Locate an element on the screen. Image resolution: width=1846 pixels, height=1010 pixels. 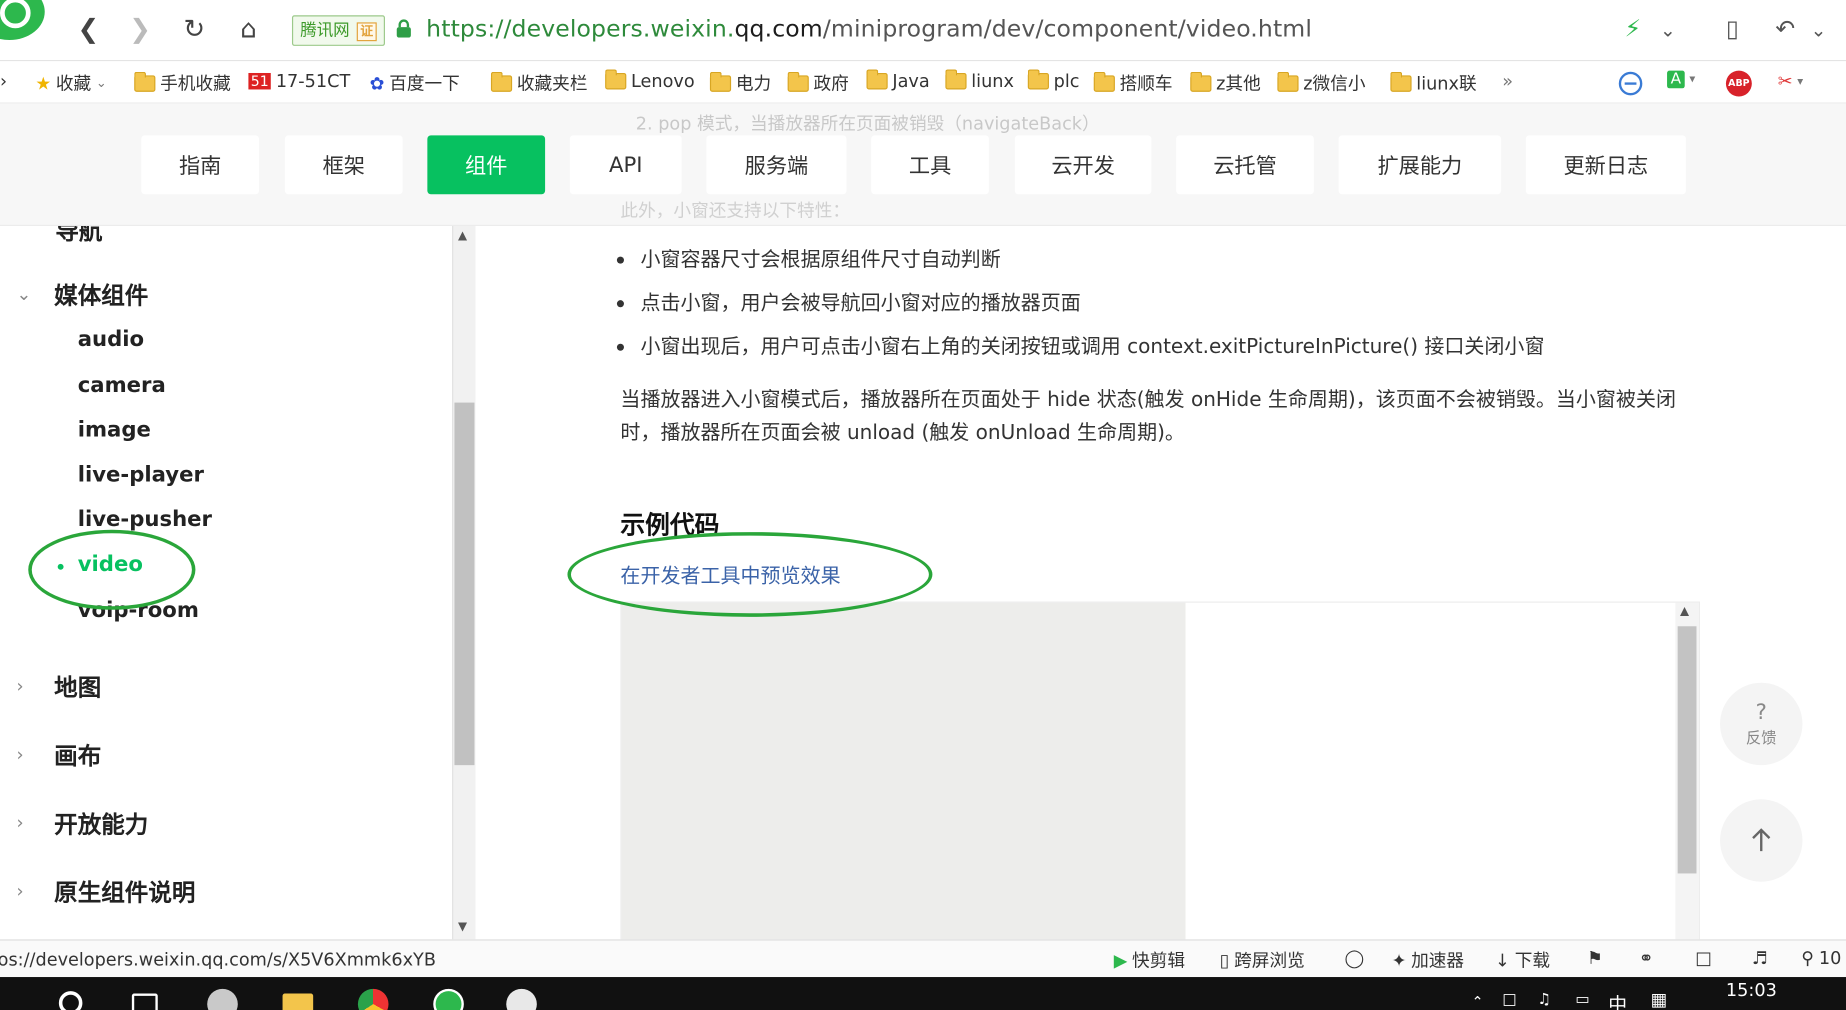
back-to-top-button is located at coordinates (1761, 840).